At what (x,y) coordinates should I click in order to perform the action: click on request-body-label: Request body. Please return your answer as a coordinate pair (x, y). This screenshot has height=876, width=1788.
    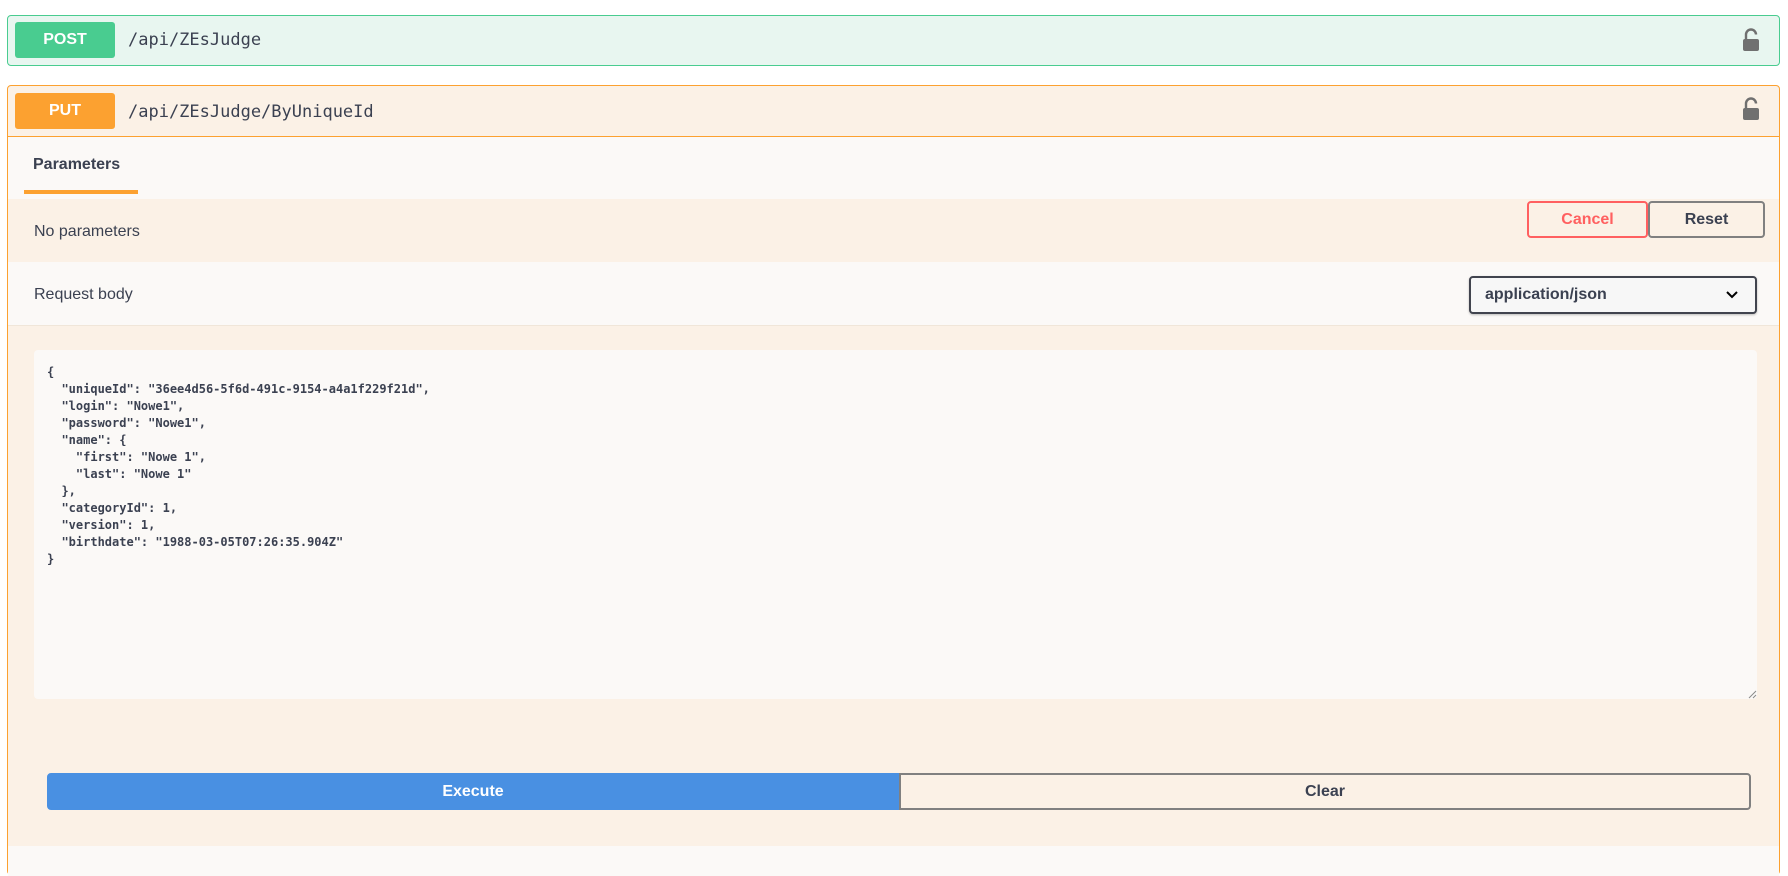
    Looking at the image, I should click on (83, 294).